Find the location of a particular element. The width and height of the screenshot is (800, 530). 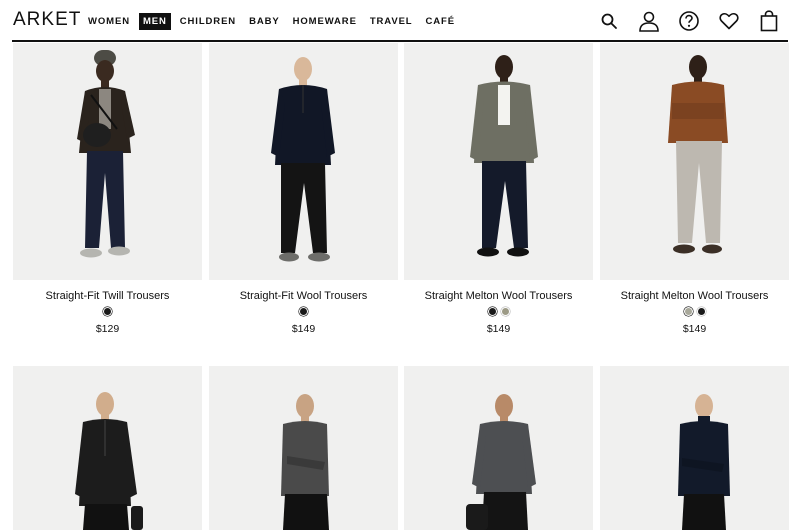

help-icon is located at coordinates (689, 21).